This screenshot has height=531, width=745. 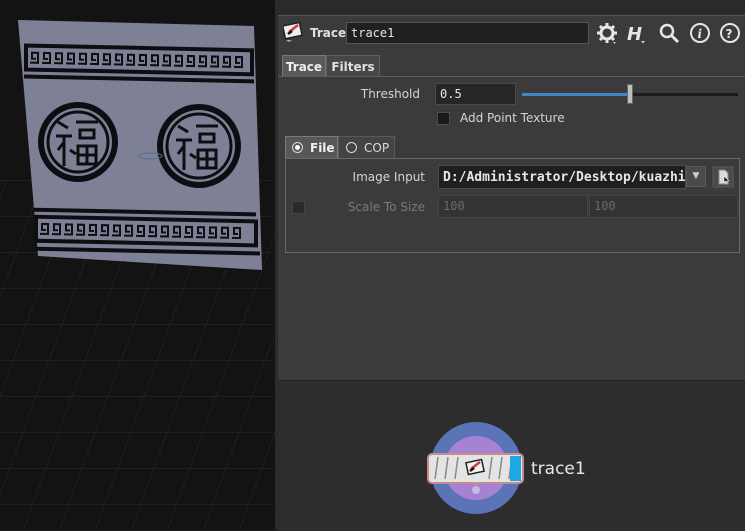 I want to click on file-radio, so click(x=297, y=147).